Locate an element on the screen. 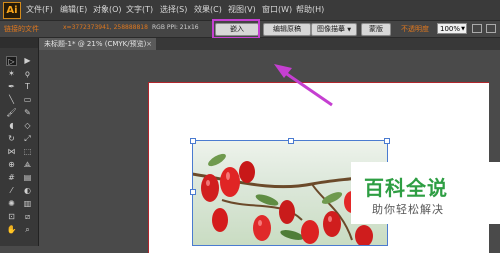  watermark-title: 百科全说 is located at coordinates (406, 188).